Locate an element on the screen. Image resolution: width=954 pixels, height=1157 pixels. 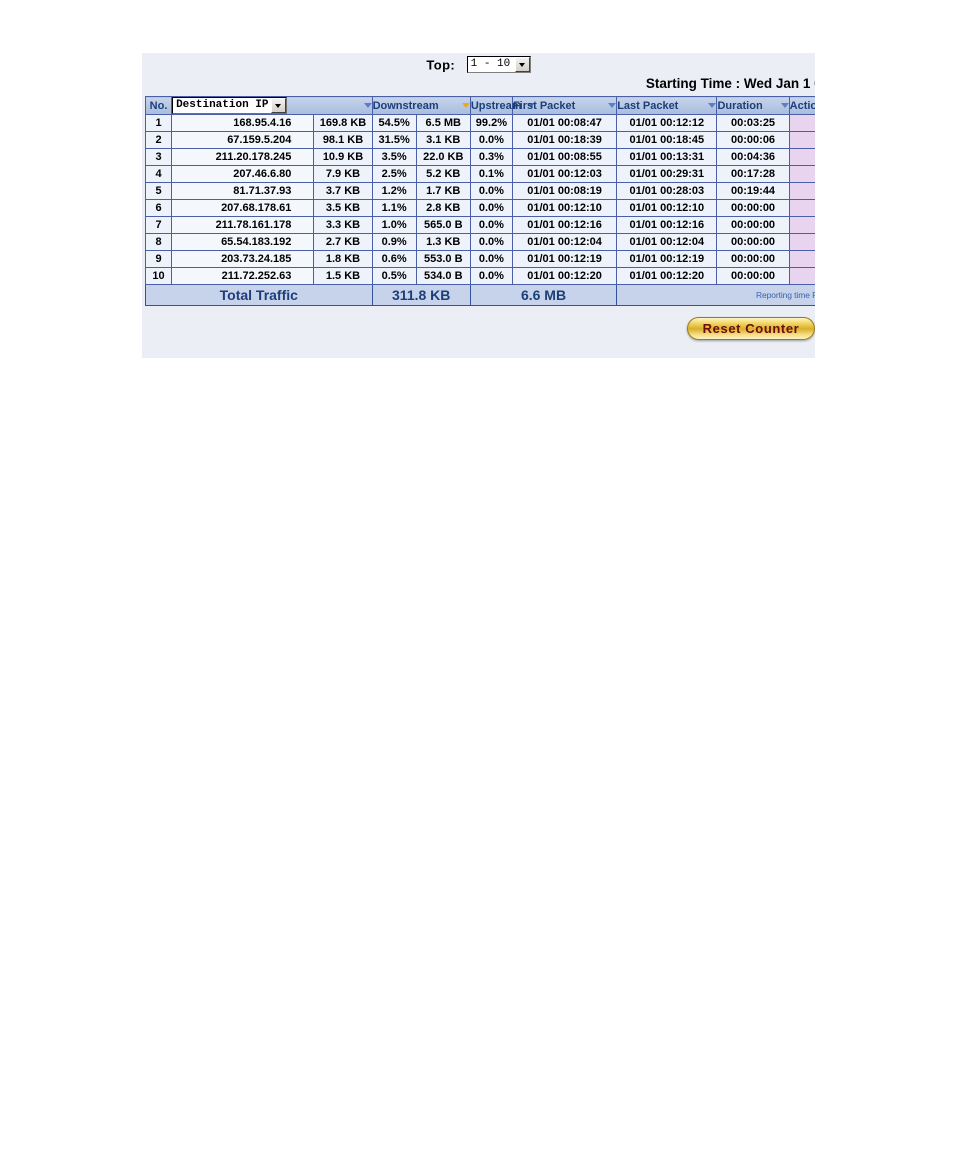
col-header-first-packet: First Packet is located at coordinates (564, 105).